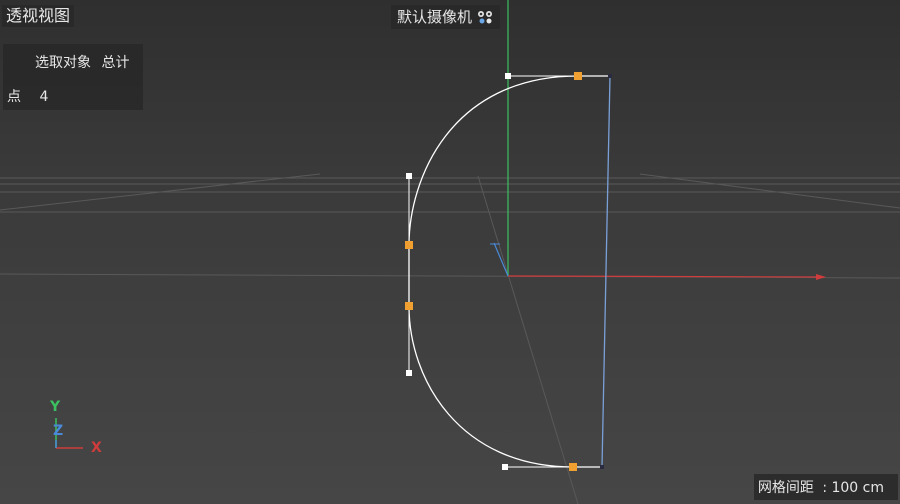 This screenshot has height=504, width=900. Describe the element at coordinates (435, 17) in the screenshot. I see `camera-label: 默认摄像机` at that location.